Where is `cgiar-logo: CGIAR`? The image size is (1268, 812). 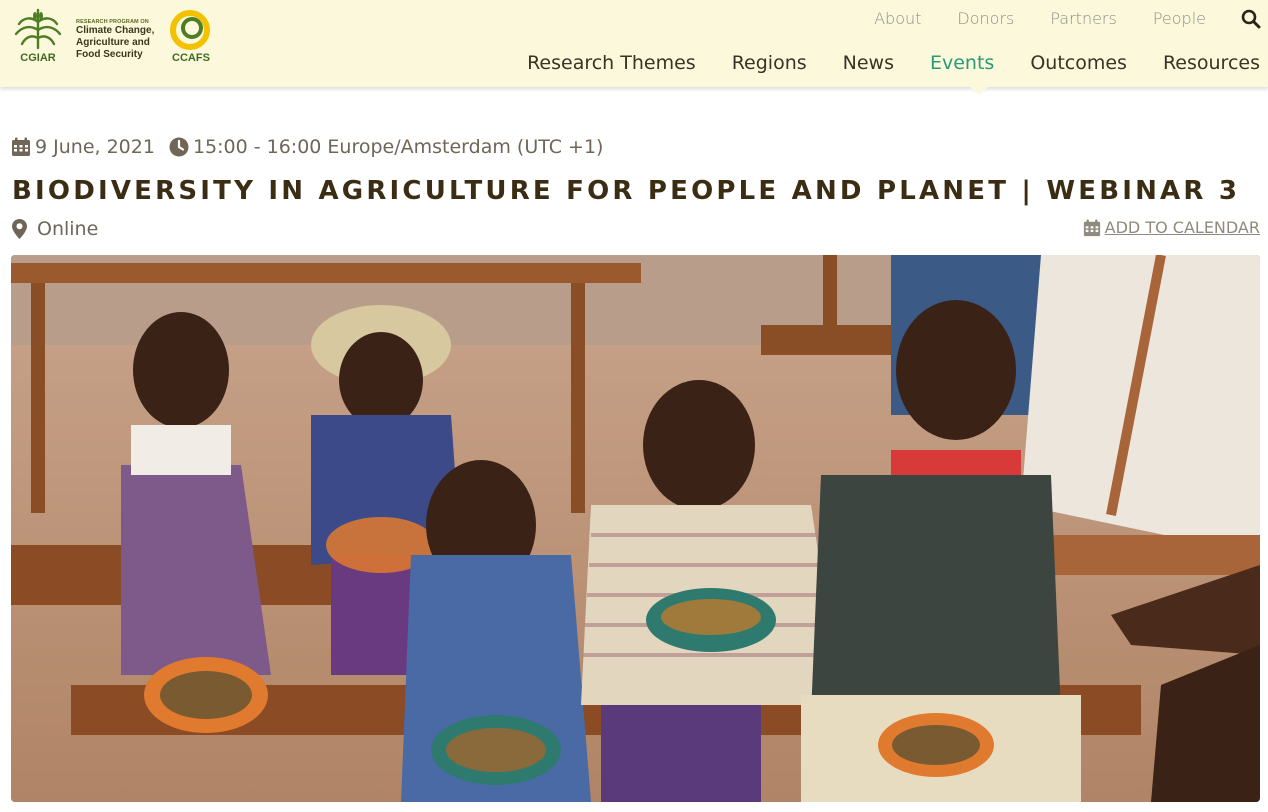 cgiar-logo: CGIAR is located at coordinates (38, 38).